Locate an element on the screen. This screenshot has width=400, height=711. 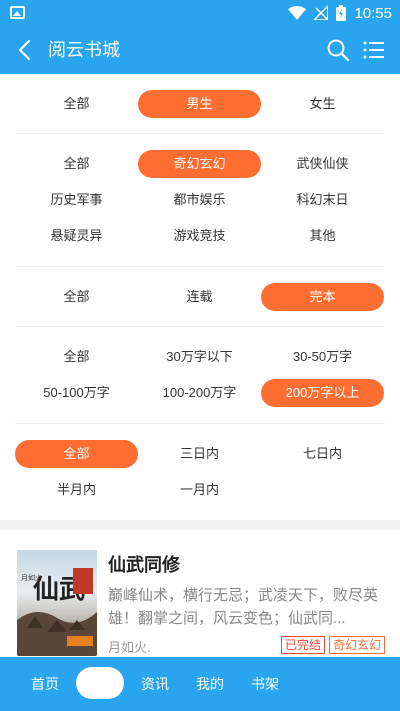
nav-home: 首页 is located at coordinates (45, 684).